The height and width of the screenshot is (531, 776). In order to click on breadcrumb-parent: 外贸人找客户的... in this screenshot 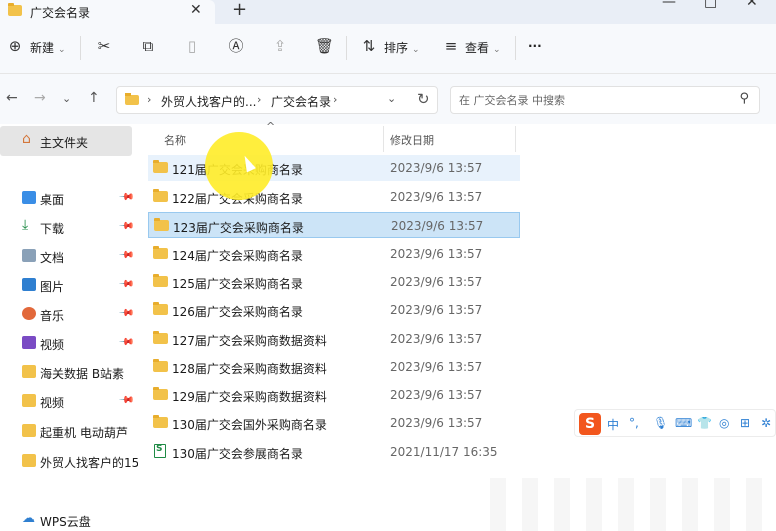, I will do `click(208, 101)`.